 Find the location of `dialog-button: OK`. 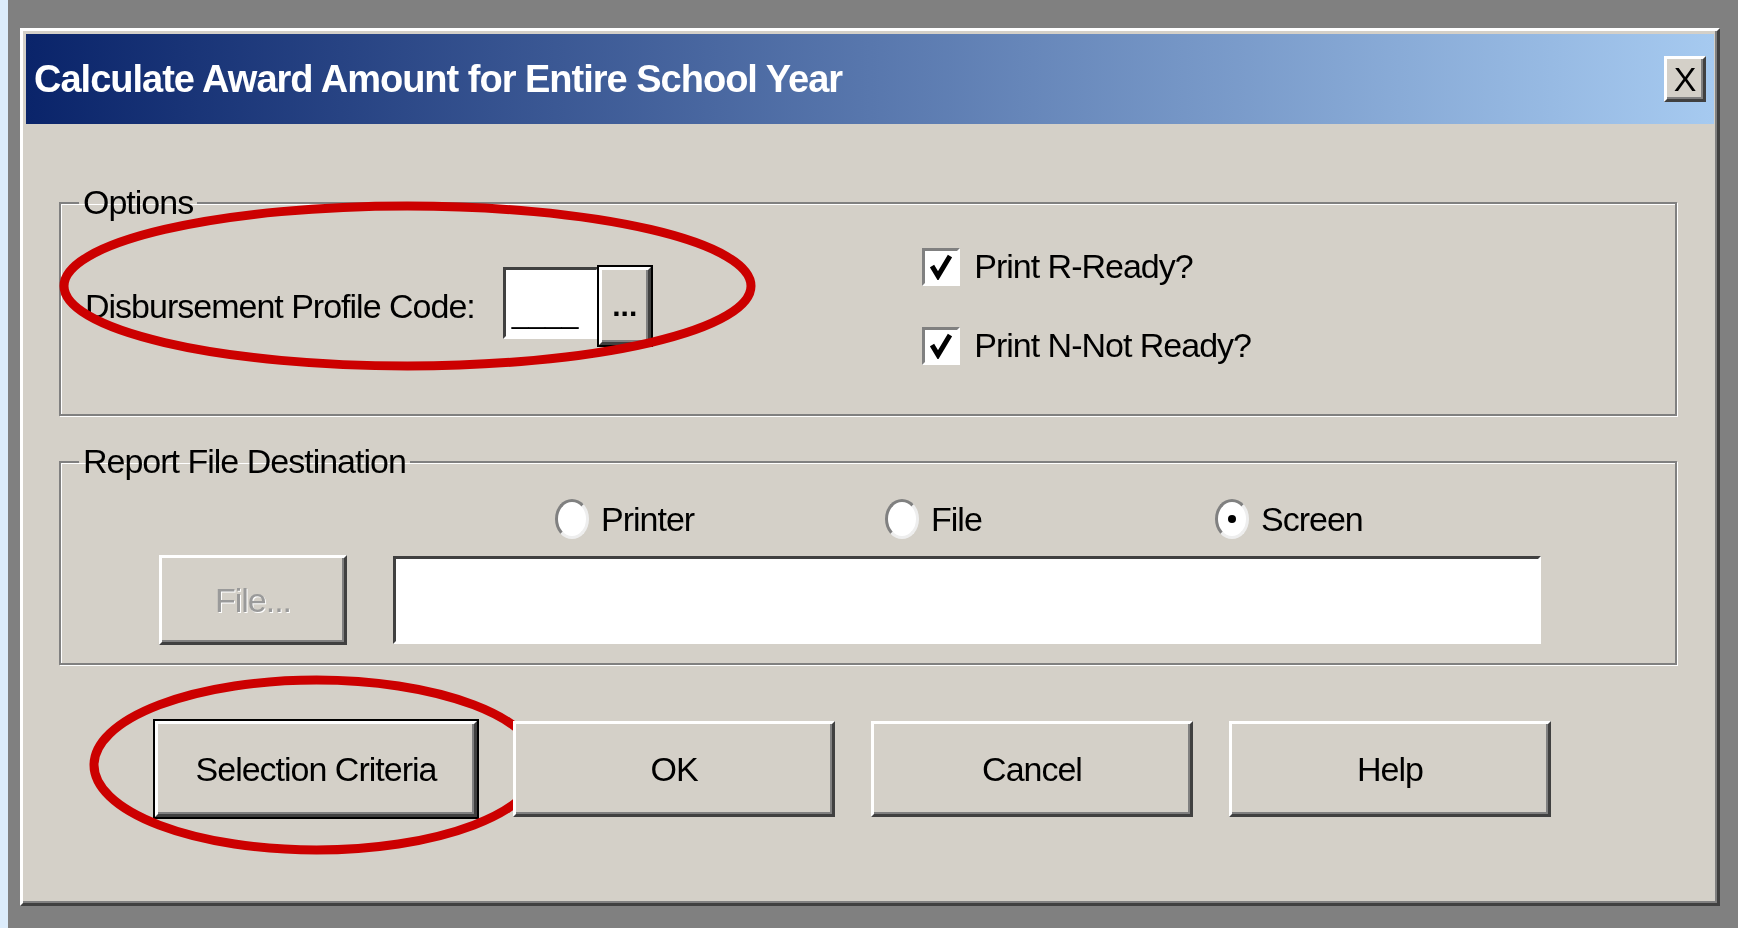

dialog-button: OK is located at coordinates (674, 769).